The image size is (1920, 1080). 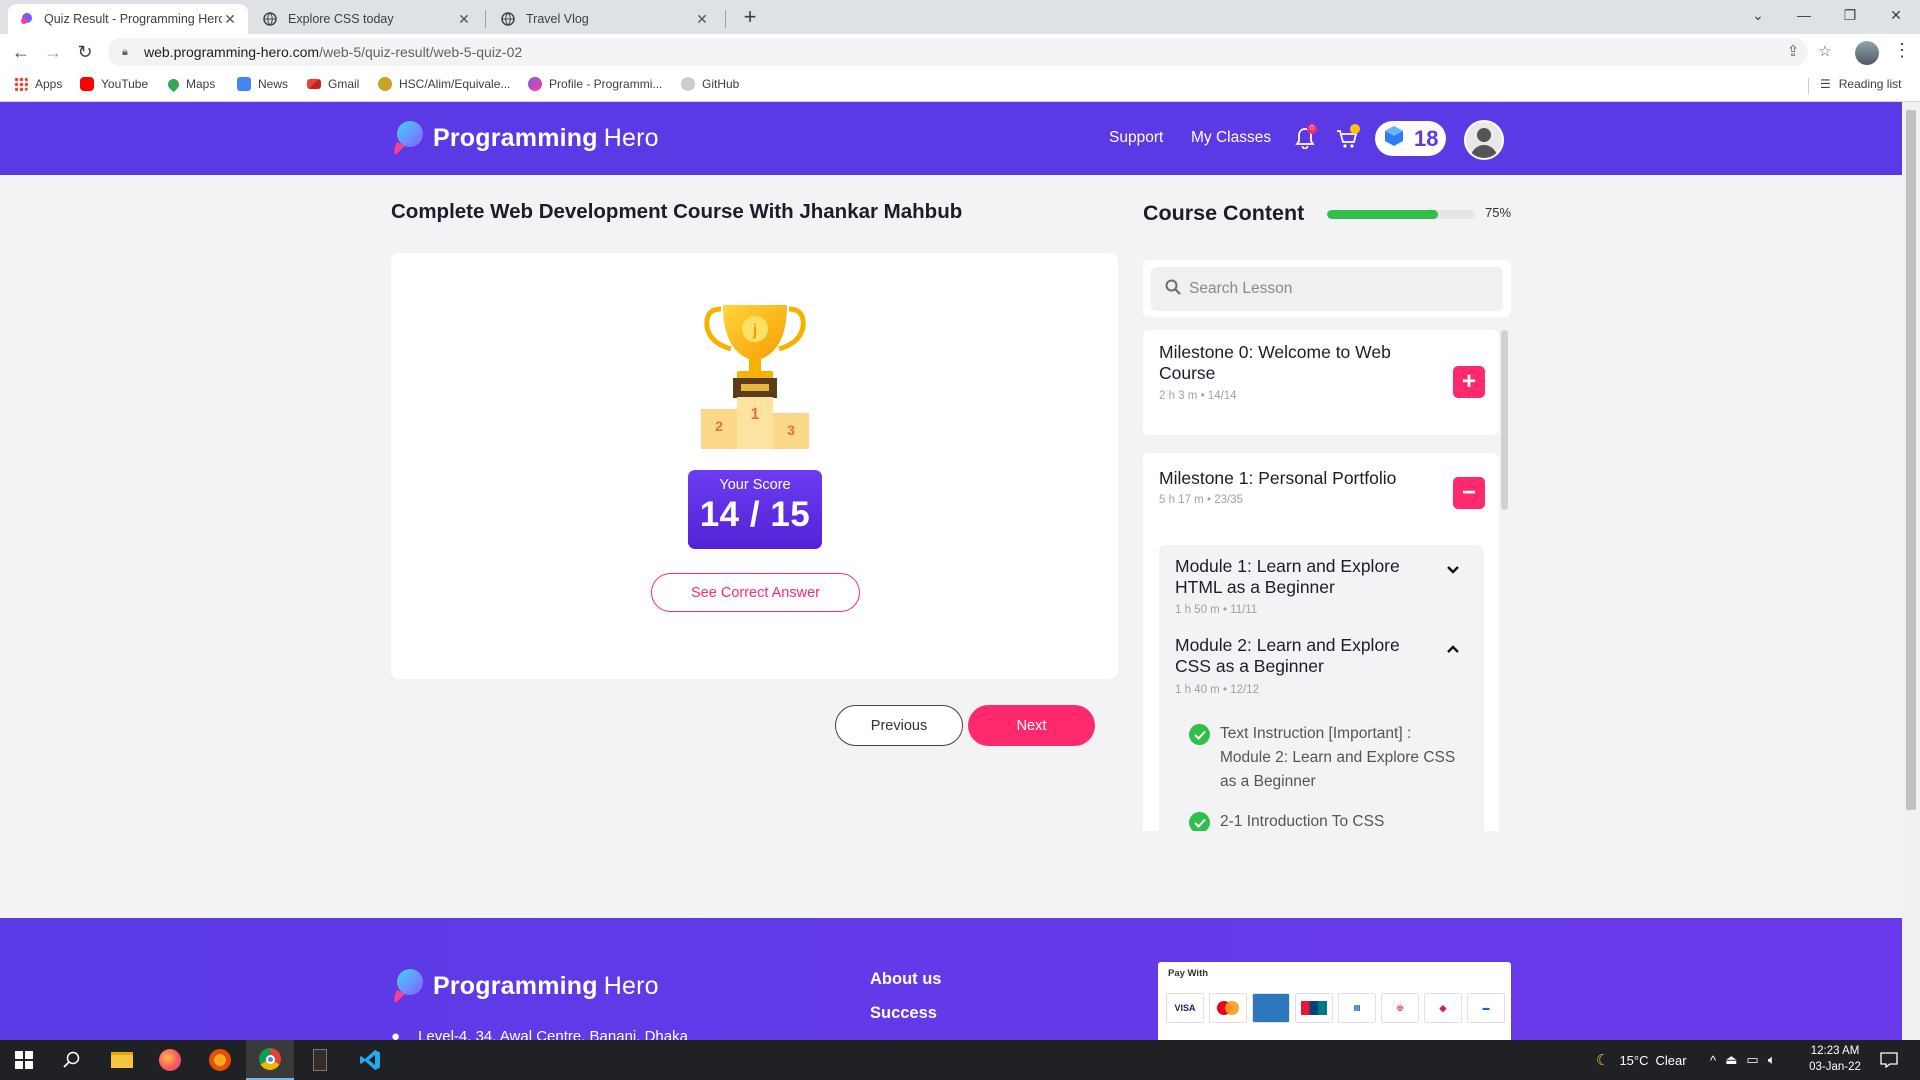 What do you see at coordinates (755, 592) in the screenshot?
I see `see-correct-answer-button: See Correct Answer` at bounding box center [755, 592].